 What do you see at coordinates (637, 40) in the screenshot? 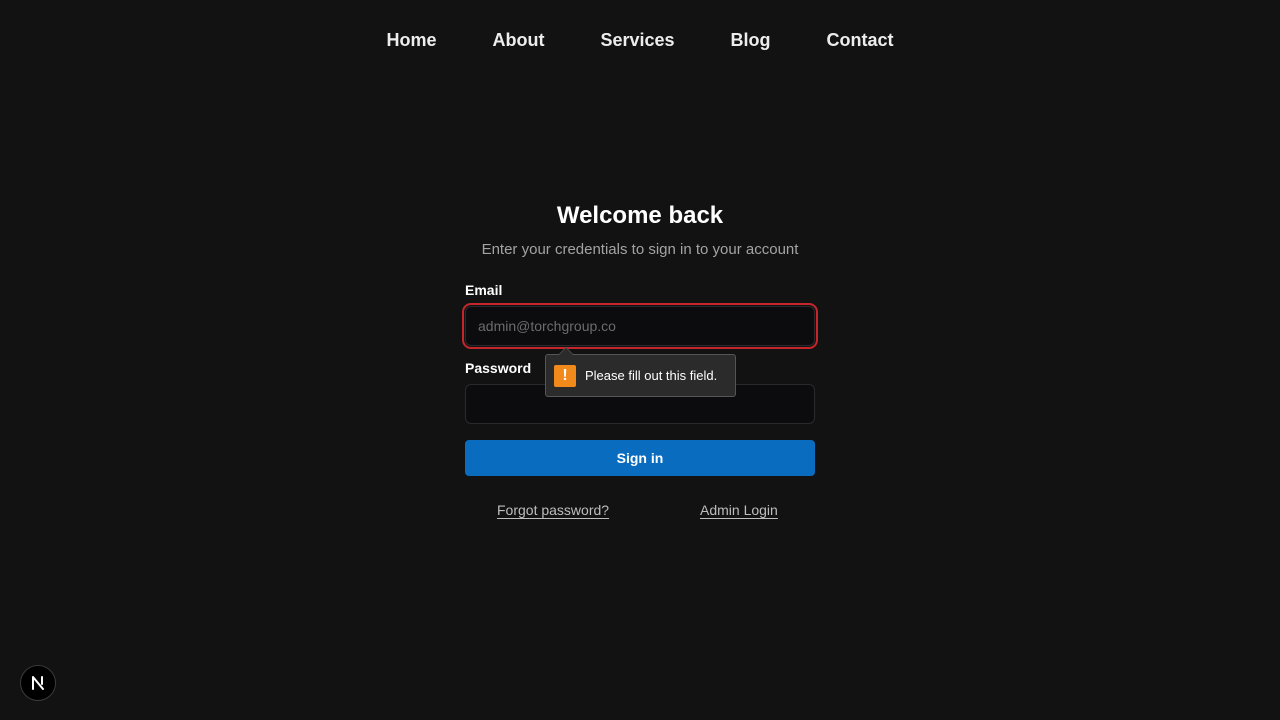
I see `nav-services-link: Services` at bounding box center [637, 40].